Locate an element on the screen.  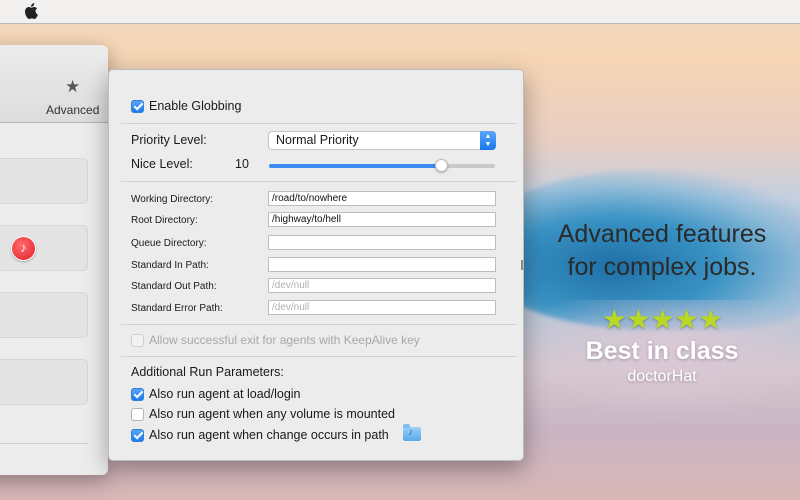
star-icon: ★ is located at coordinates (72, 87).